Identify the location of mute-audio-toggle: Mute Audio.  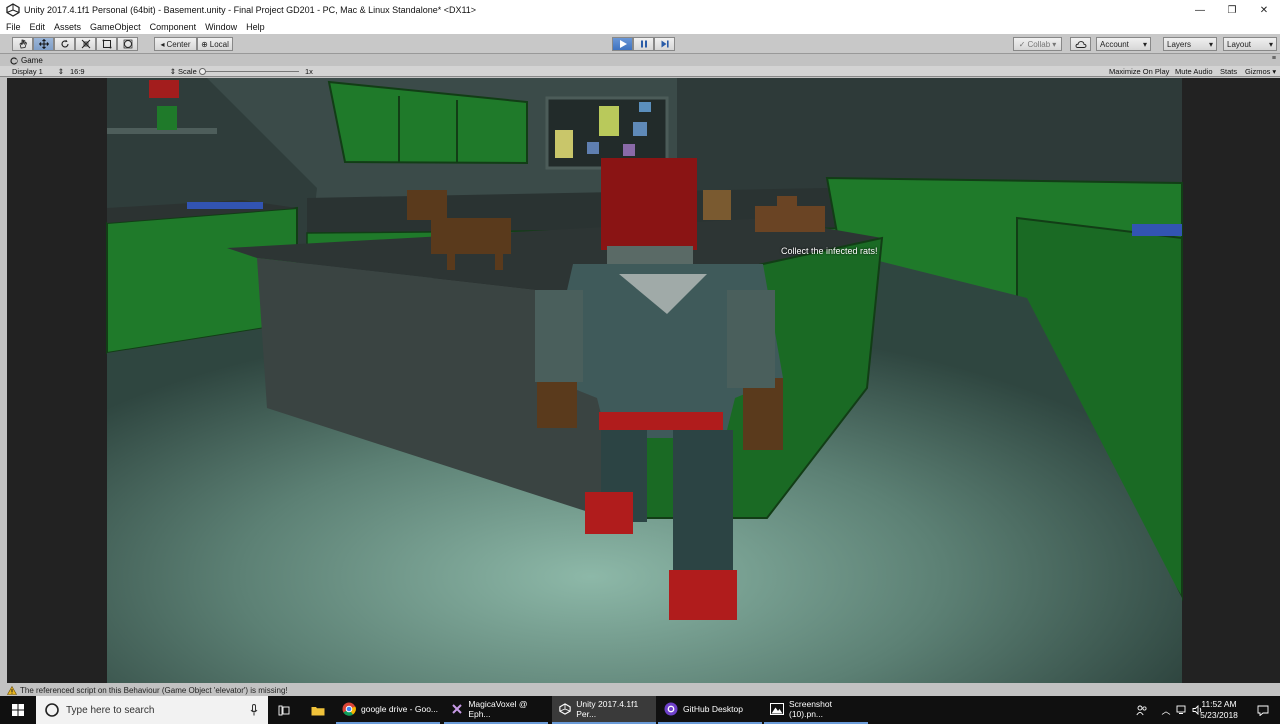
(1194, 71).